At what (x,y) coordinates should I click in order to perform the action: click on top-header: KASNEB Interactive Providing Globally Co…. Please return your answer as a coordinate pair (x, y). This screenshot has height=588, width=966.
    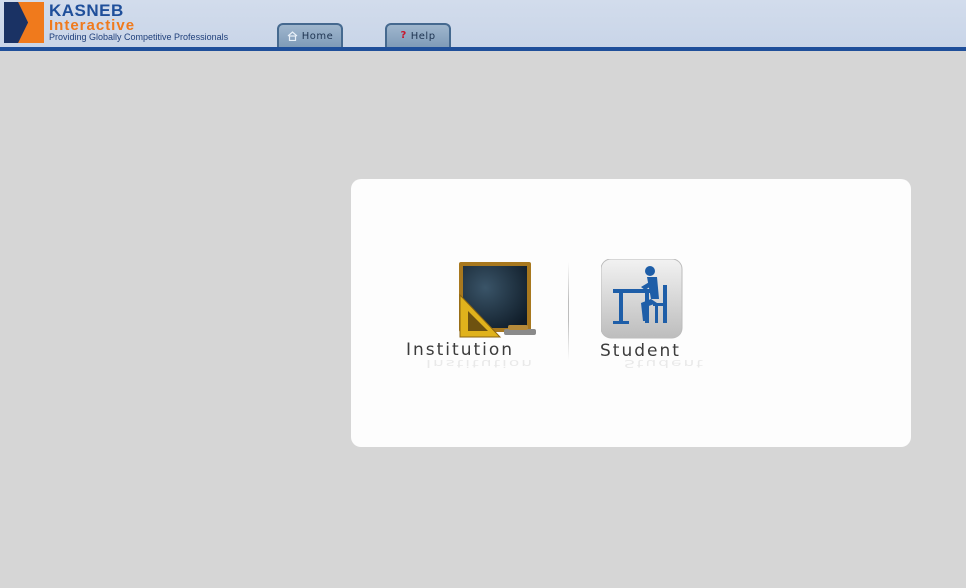
    Looking at the image, I should click on (483, 25).